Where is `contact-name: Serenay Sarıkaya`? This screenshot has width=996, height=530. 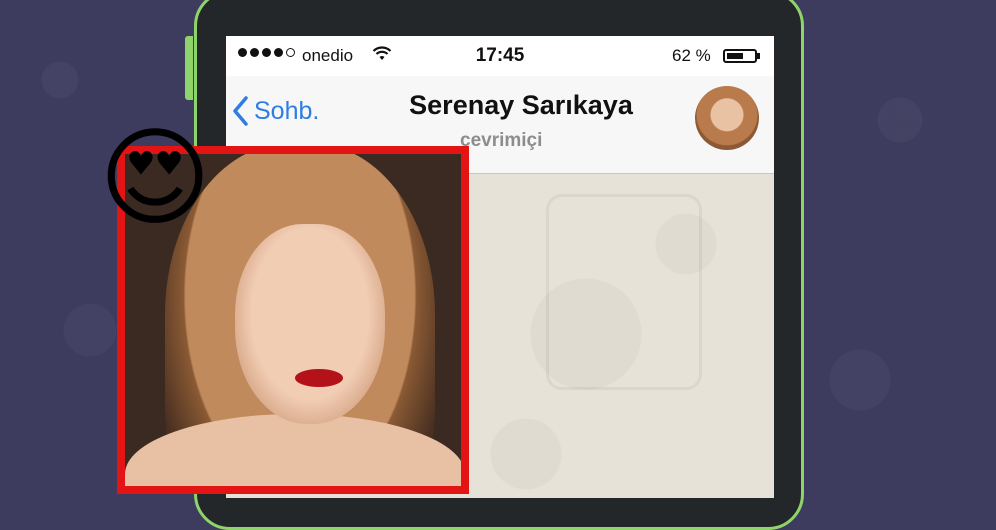 contact-name: Serenay Sarıkaya is located at coordinates (500, 105).